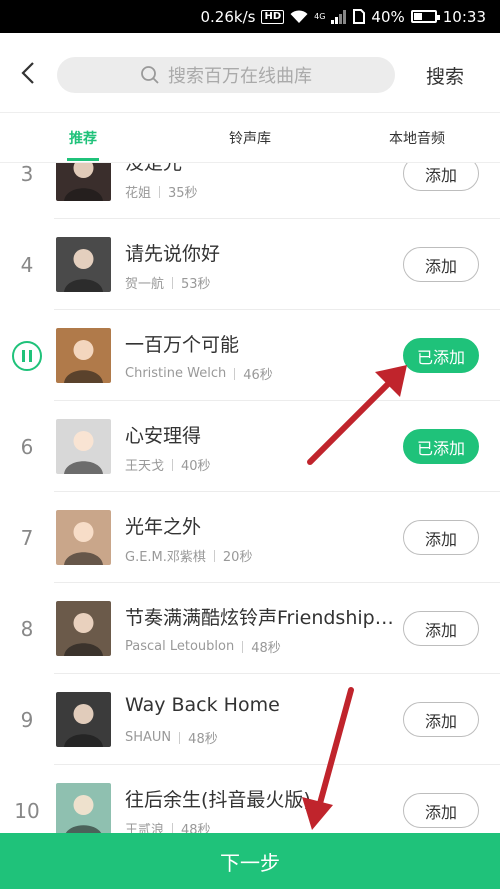 The image size is (500, 889). I want to click on pause-button, so click(27, 355).